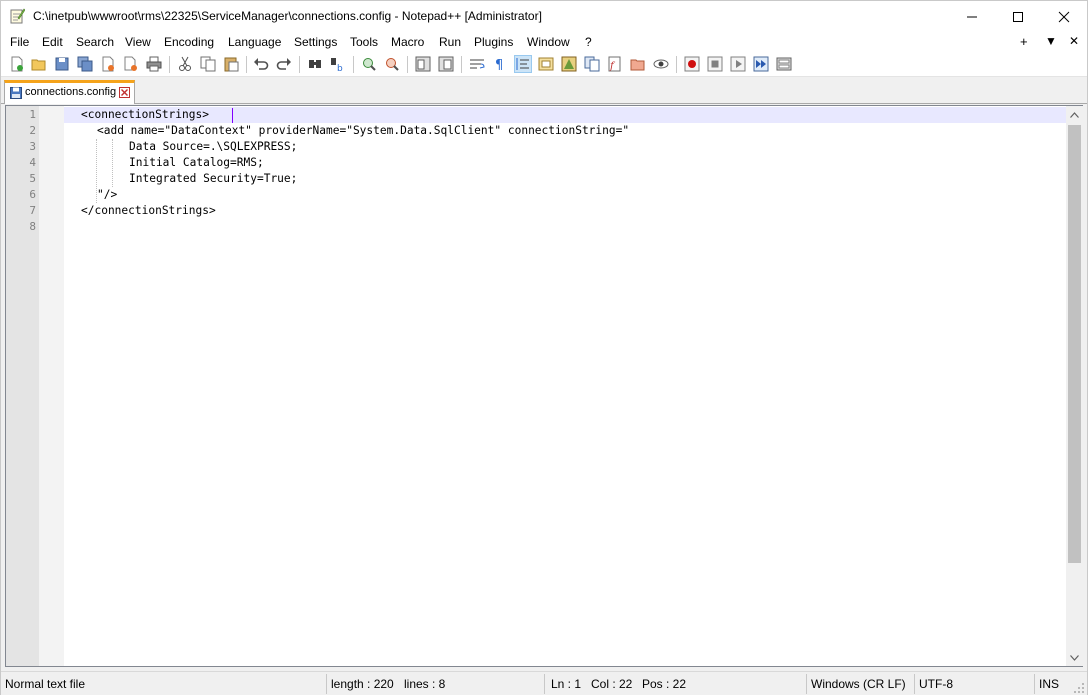 Image resolution: width=1088 pixels, height=695 pixels. What do you see at coordinates (638, 64) in the screenshot?
I see `folder-as-workspace-icon` at bounding box center [638, 64].